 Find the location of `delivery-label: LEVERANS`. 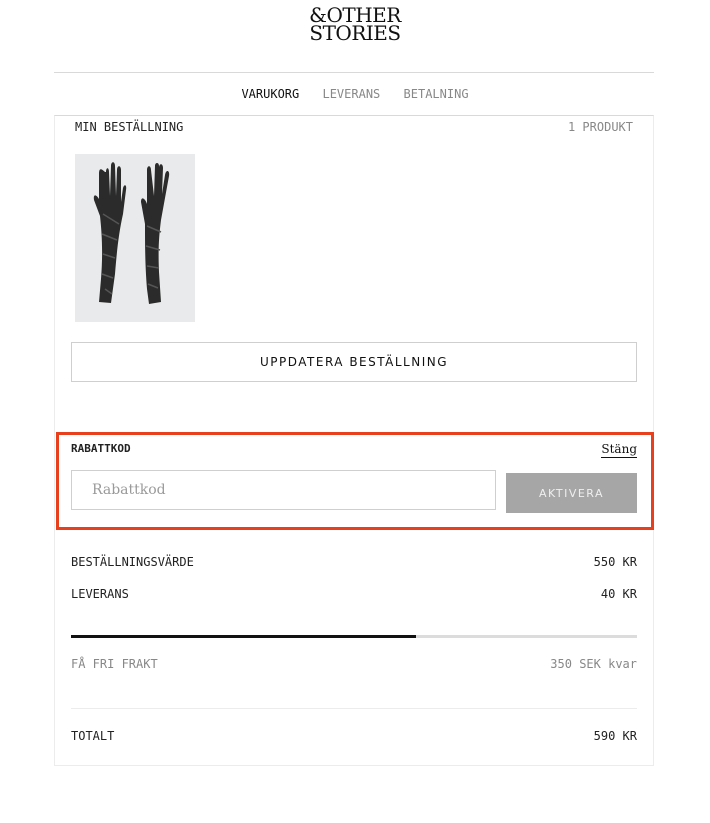

delivery-label: LEVERANS is located at coordinates (100, 594).